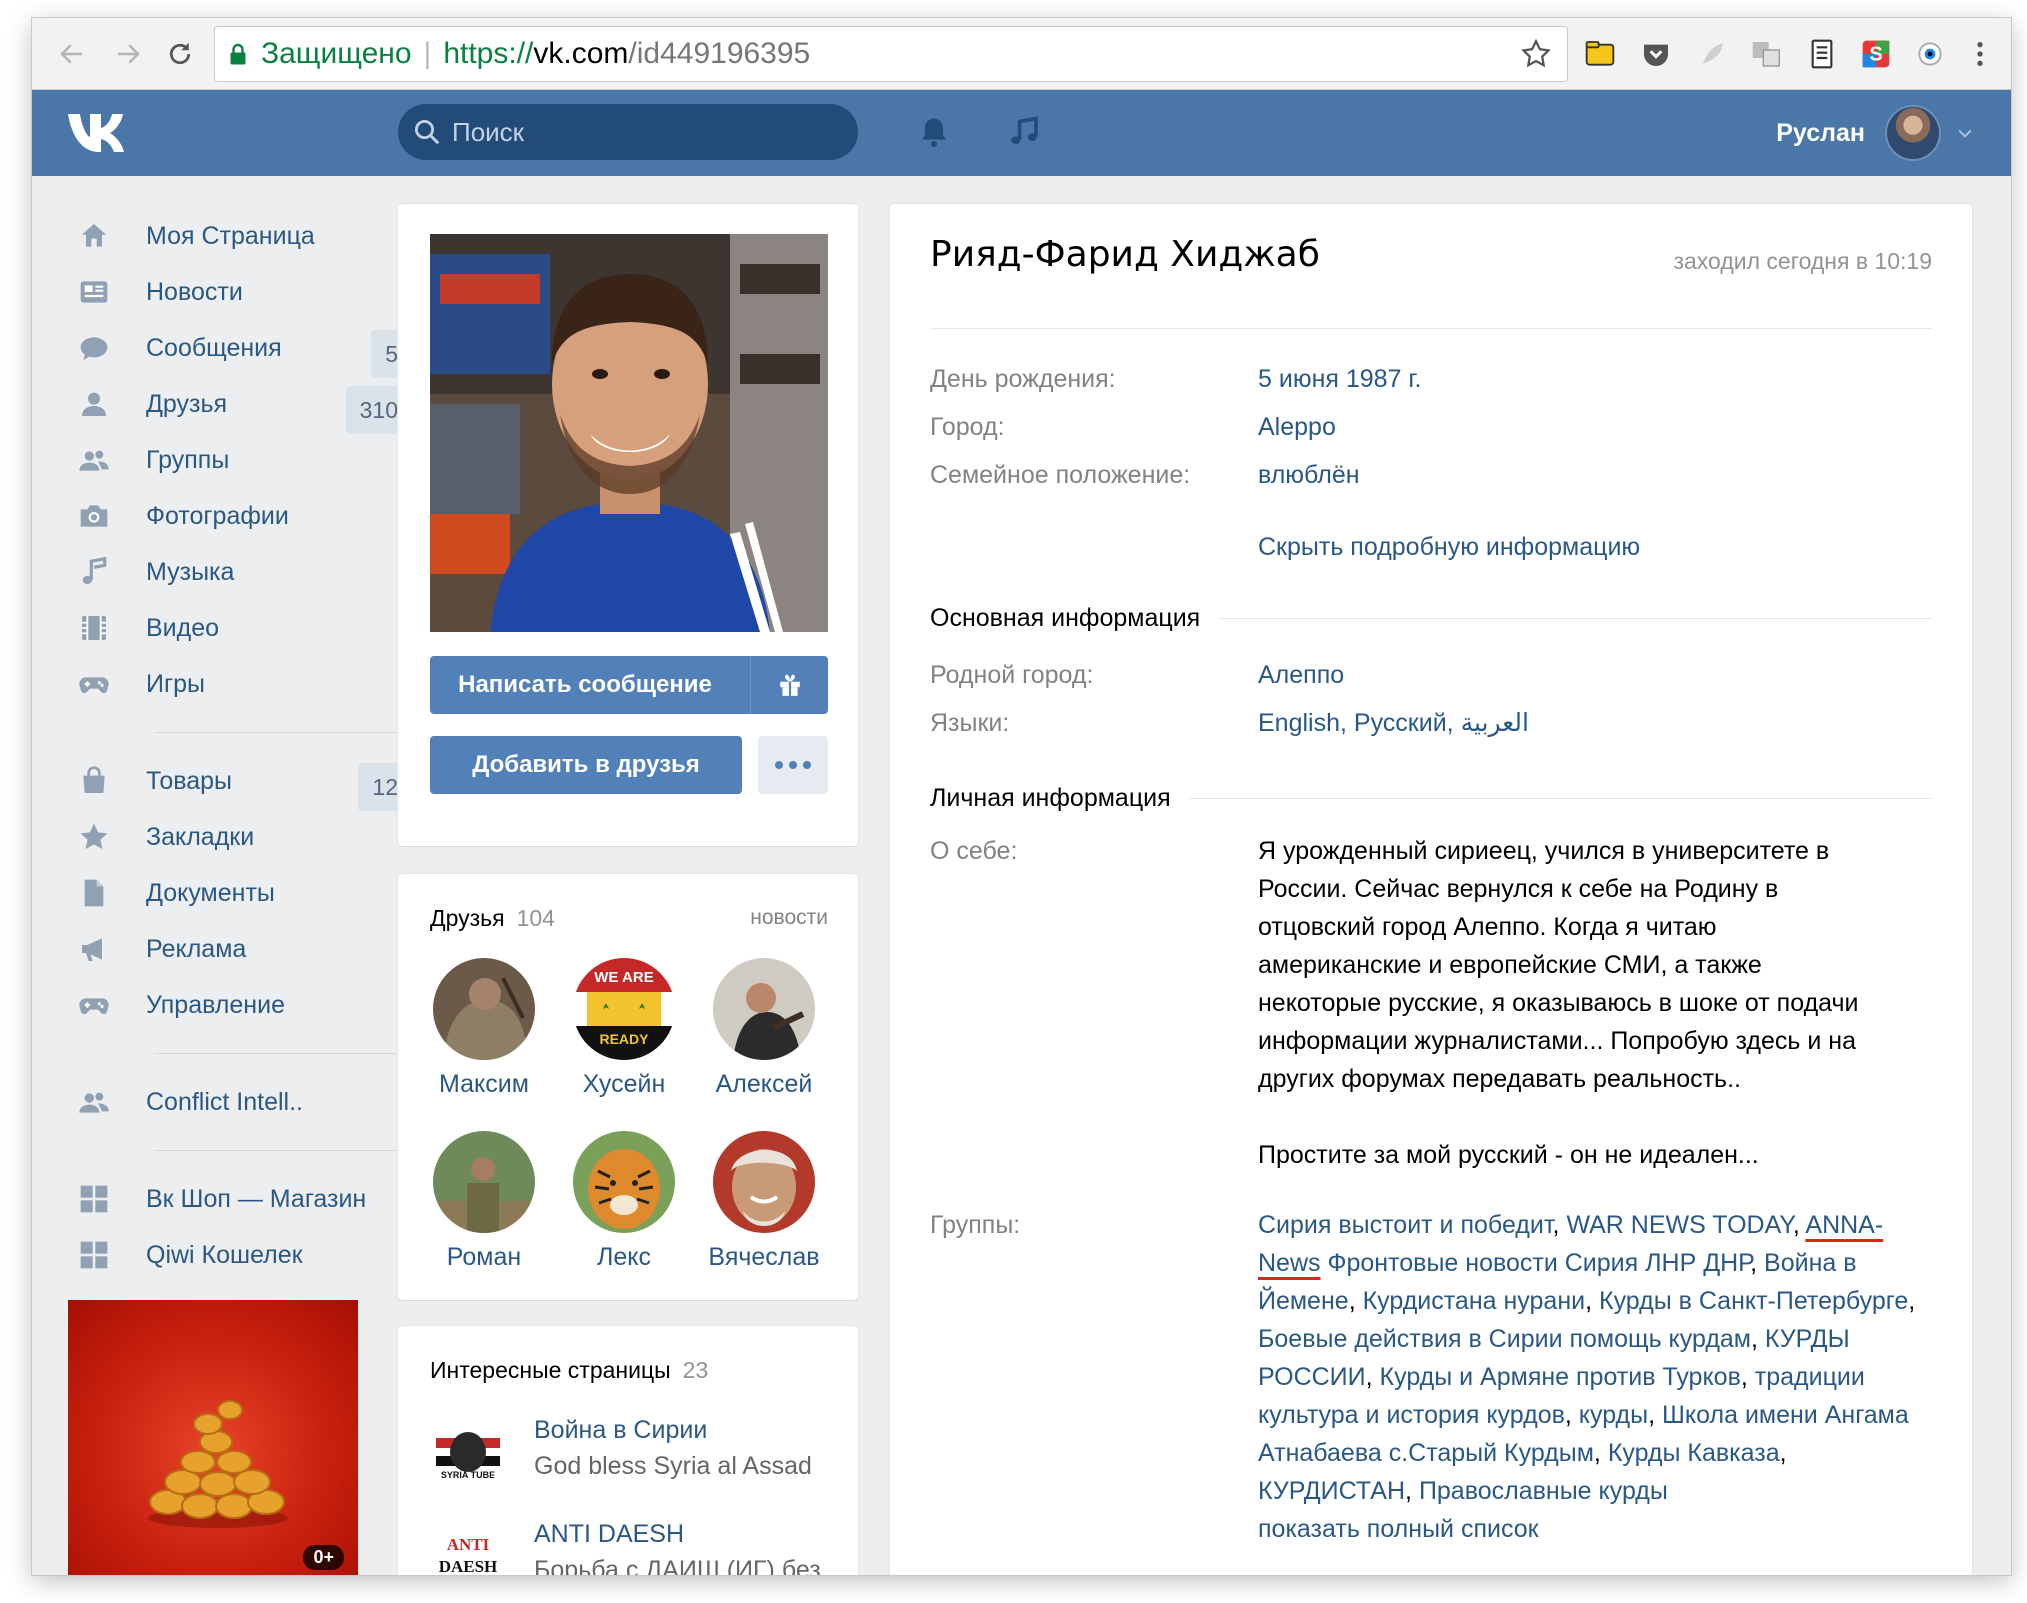  I want to click on nav-item-groups: Группы, so click(237, 460).